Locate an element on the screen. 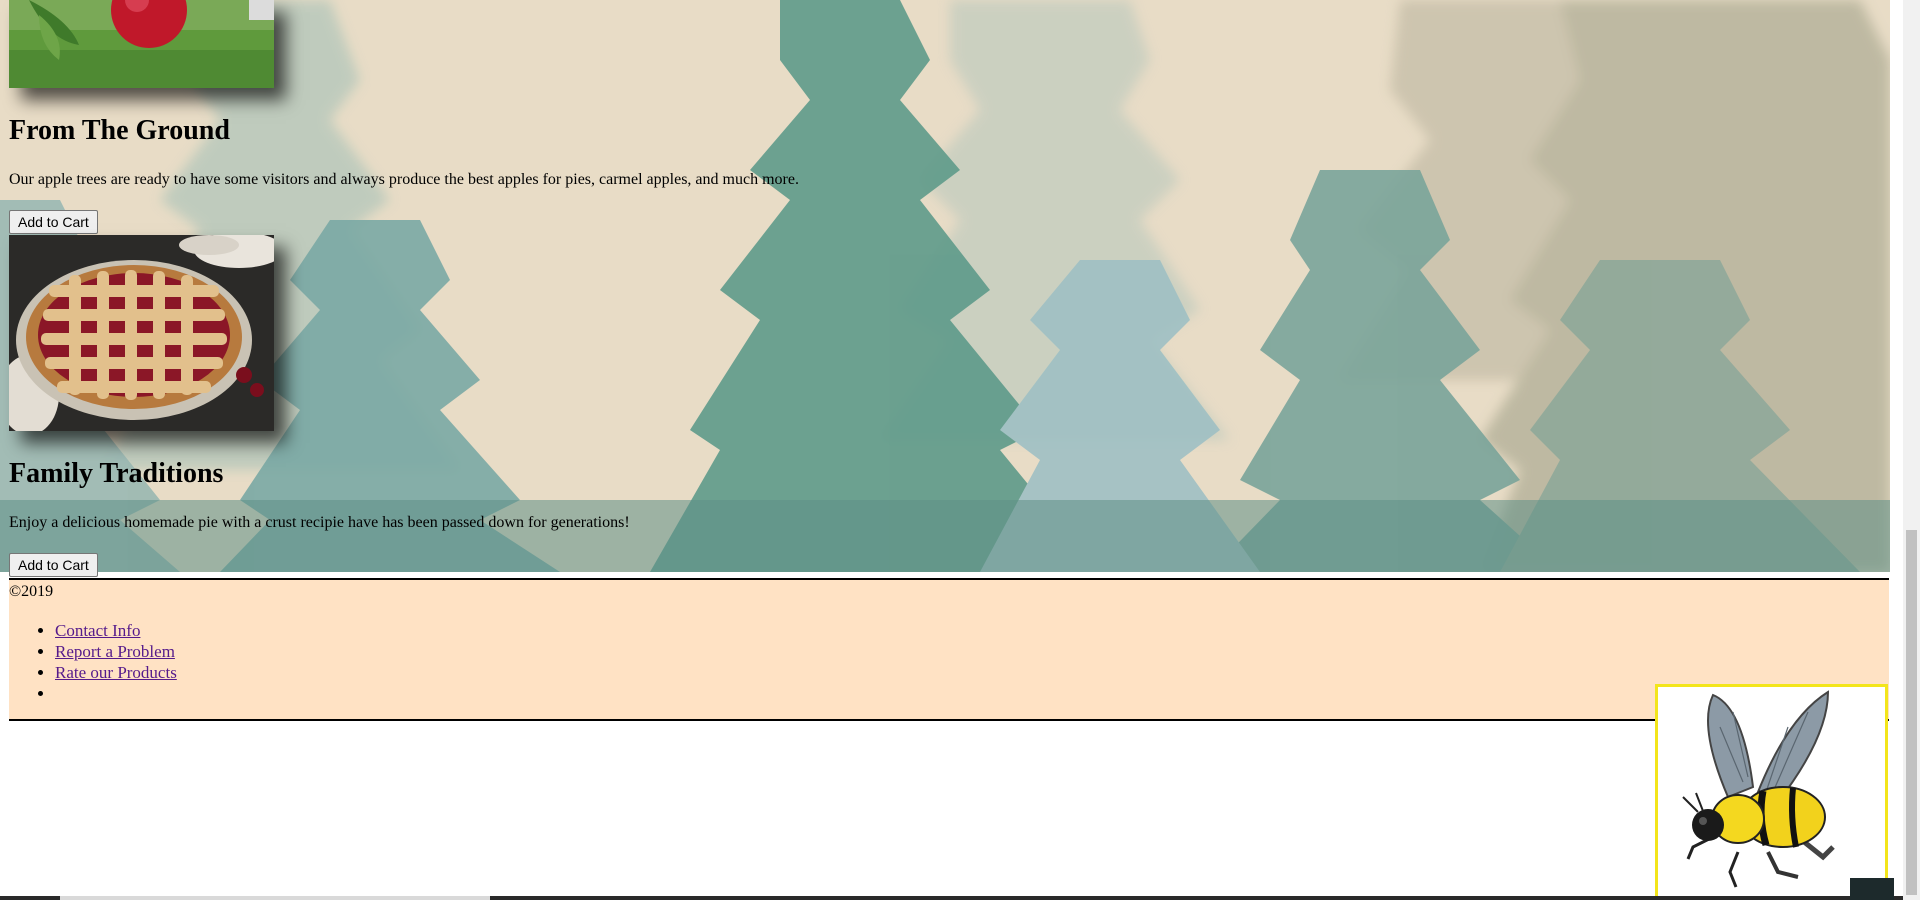  apple-on-grass-image is located at coordinates (141, 44).